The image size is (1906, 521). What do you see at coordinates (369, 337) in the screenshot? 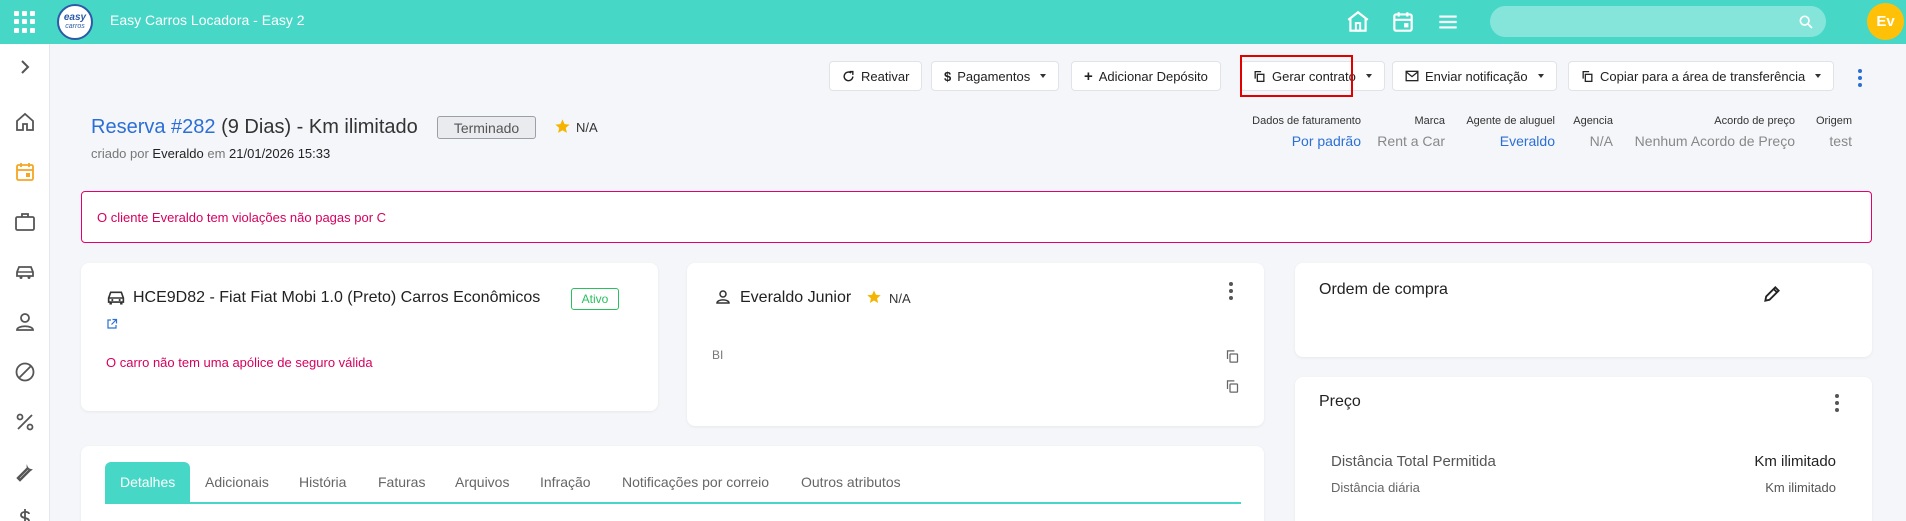
I see `vehicle-card` at bounding box center [369, 337].